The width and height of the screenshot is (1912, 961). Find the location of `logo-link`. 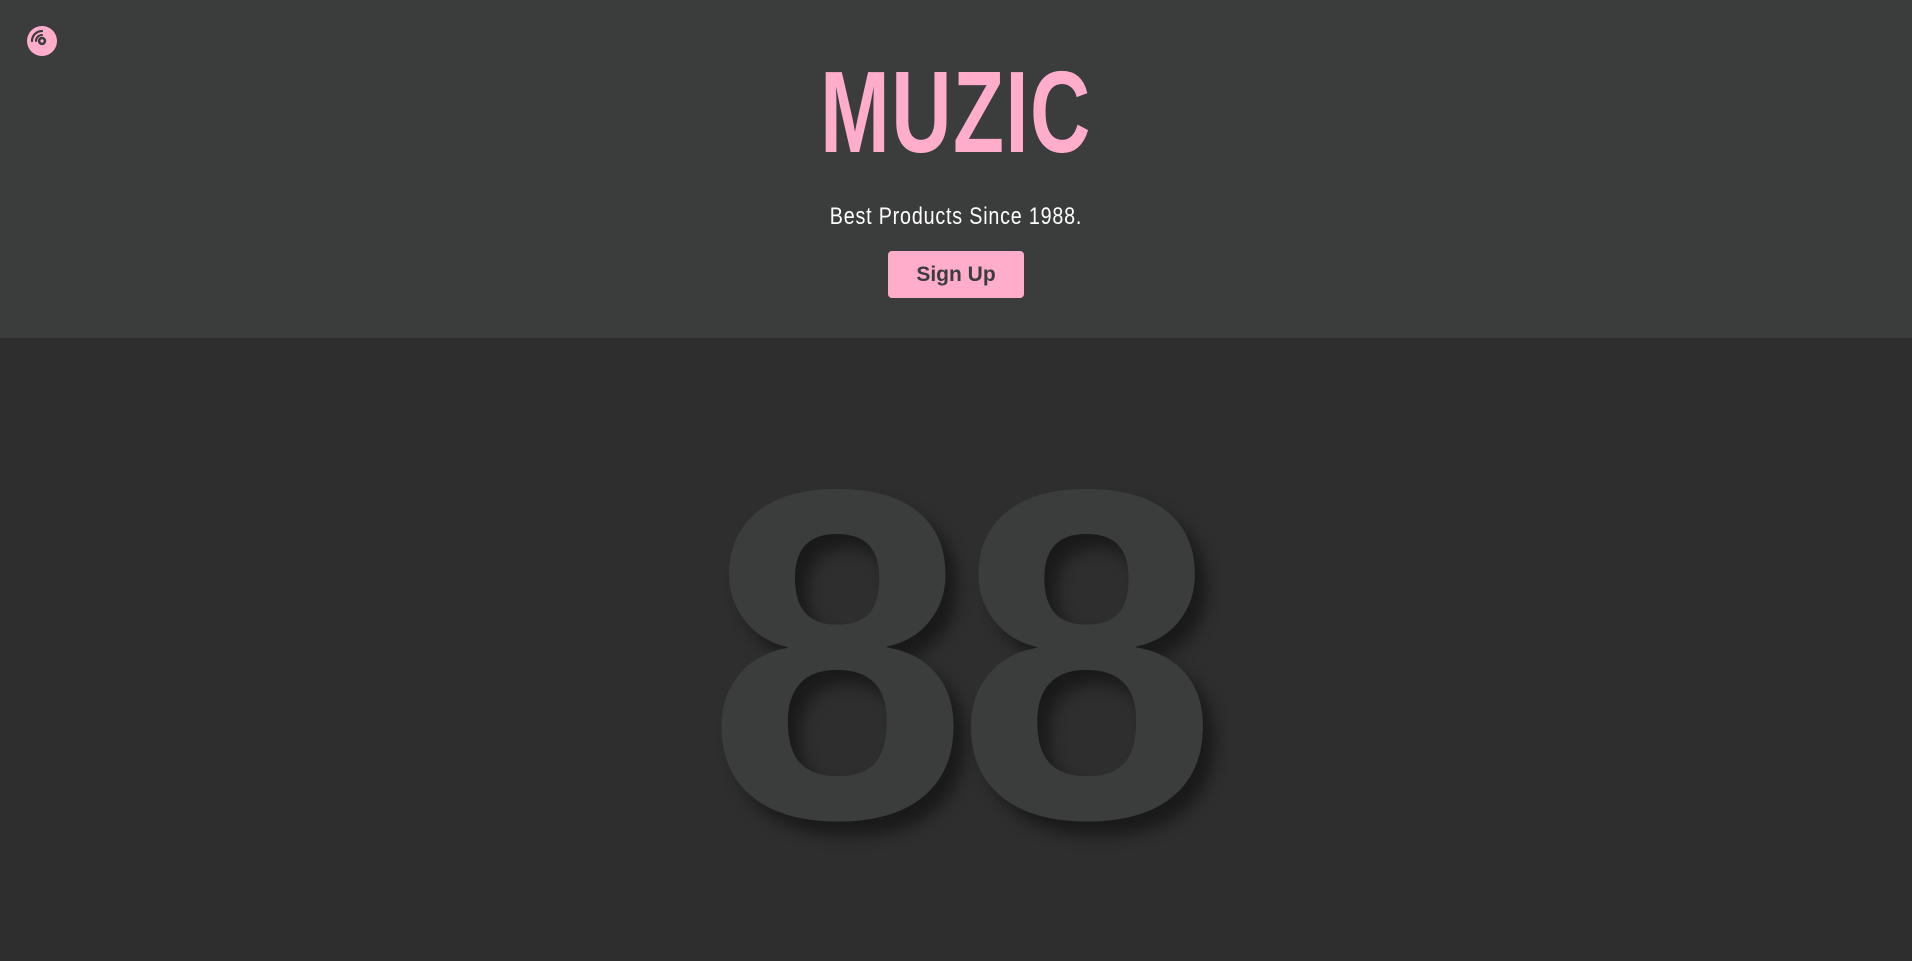

logo-link is located at coordinates (42, 41).